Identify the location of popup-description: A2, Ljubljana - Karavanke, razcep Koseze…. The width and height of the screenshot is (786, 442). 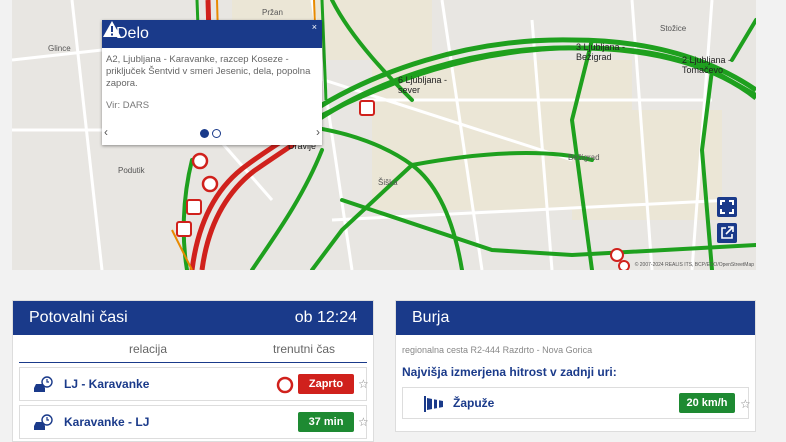
(208, 71).